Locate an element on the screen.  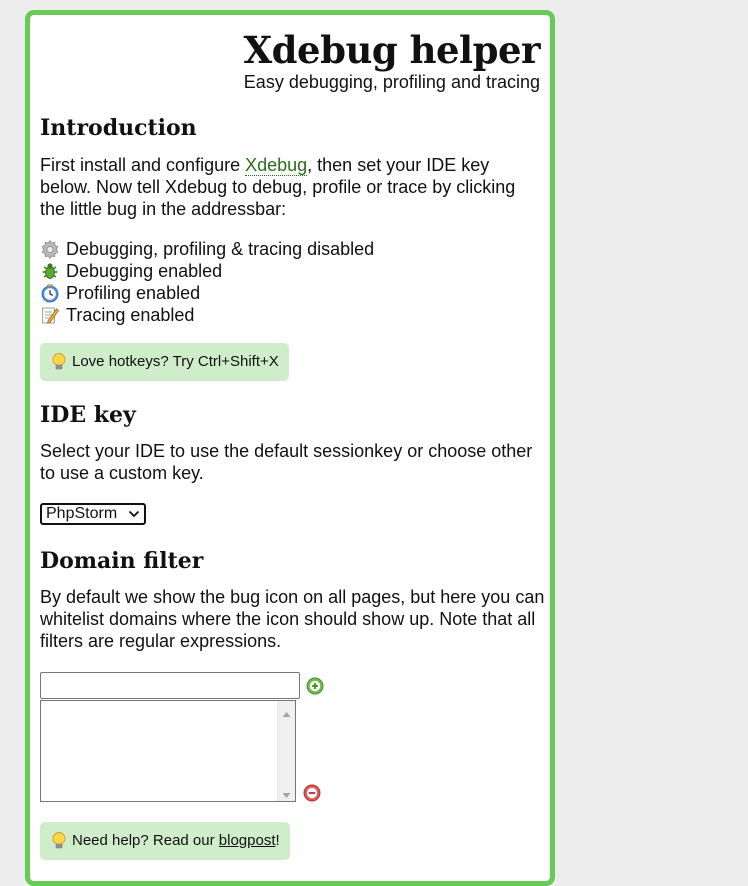
ide-key-select: PhpStorm is located at coordinates (93, 514).